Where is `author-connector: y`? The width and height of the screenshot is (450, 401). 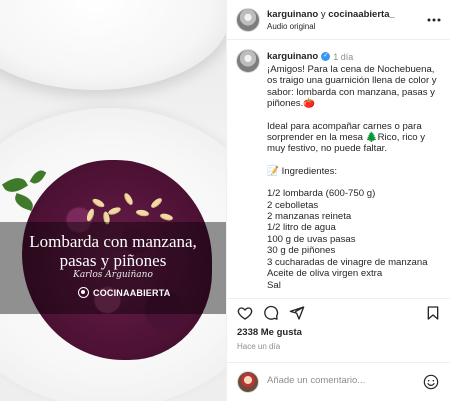 author-connector: y is located at coordinates (323, 14).